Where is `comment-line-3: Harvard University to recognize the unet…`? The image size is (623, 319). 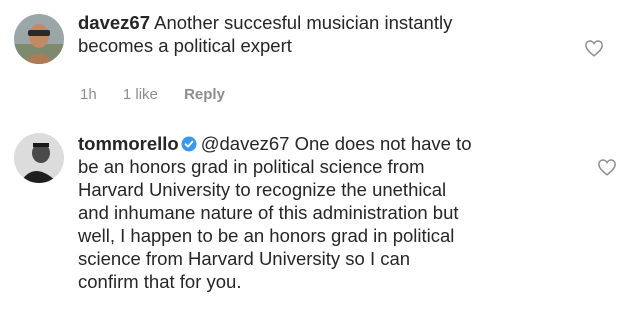 comment-line-3: Harvard University to recognize the unet… is located at coordinates (262, 189).